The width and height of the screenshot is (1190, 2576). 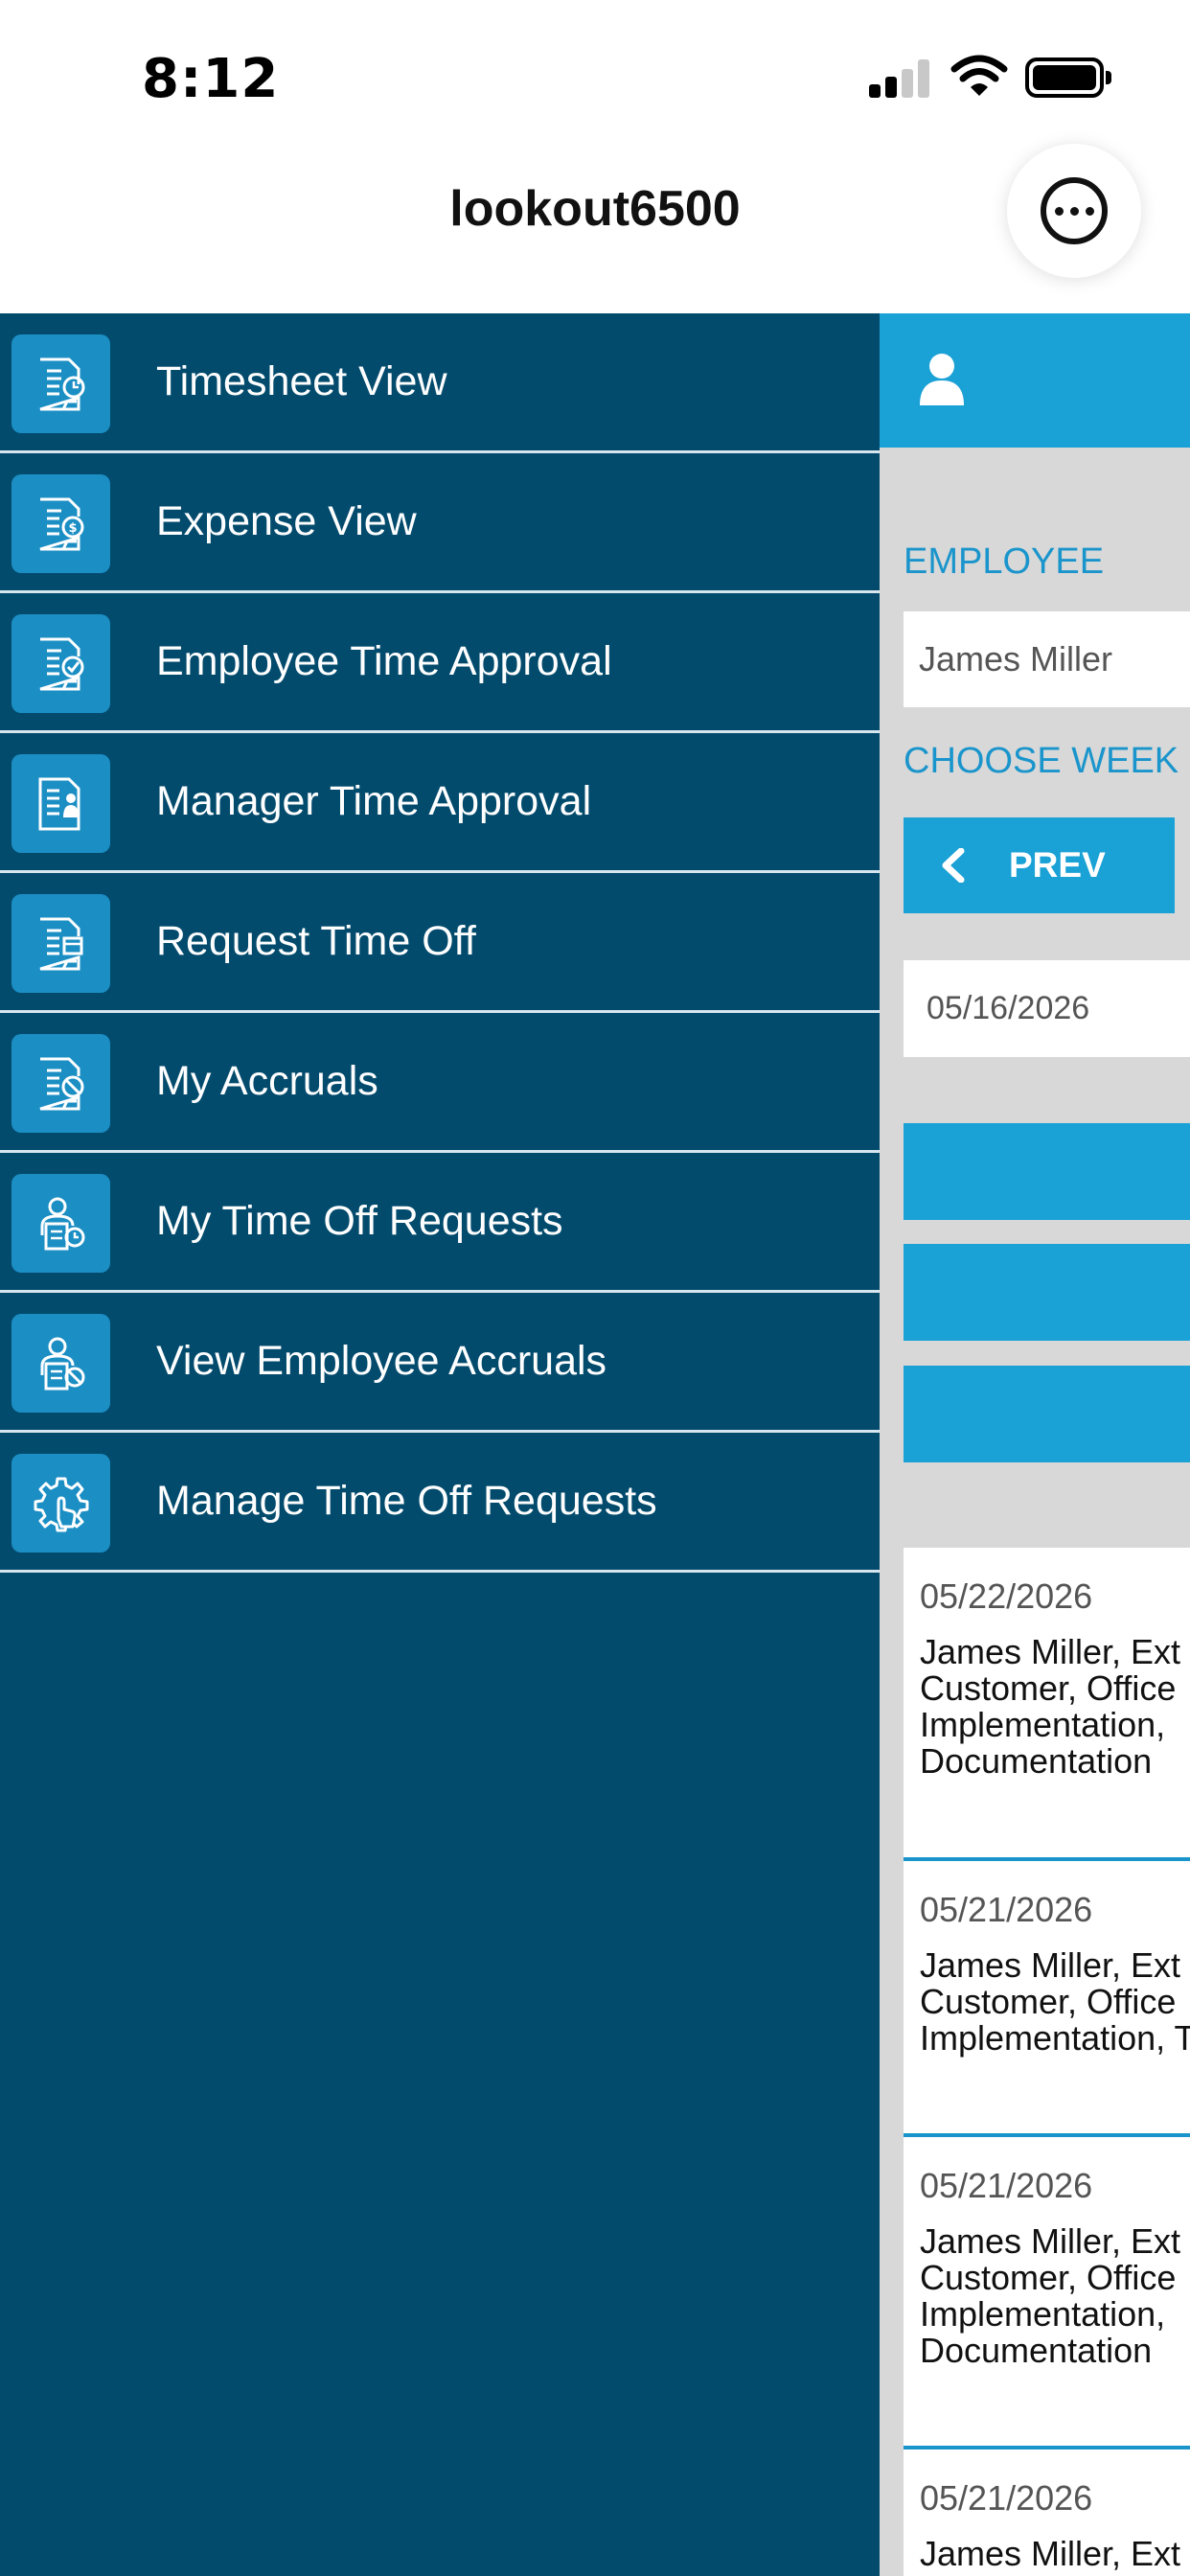 What do you see at coordinates (595, 72) in the screenshot?
I see `status-bar: 8:12` at bounding box center [595, 72].